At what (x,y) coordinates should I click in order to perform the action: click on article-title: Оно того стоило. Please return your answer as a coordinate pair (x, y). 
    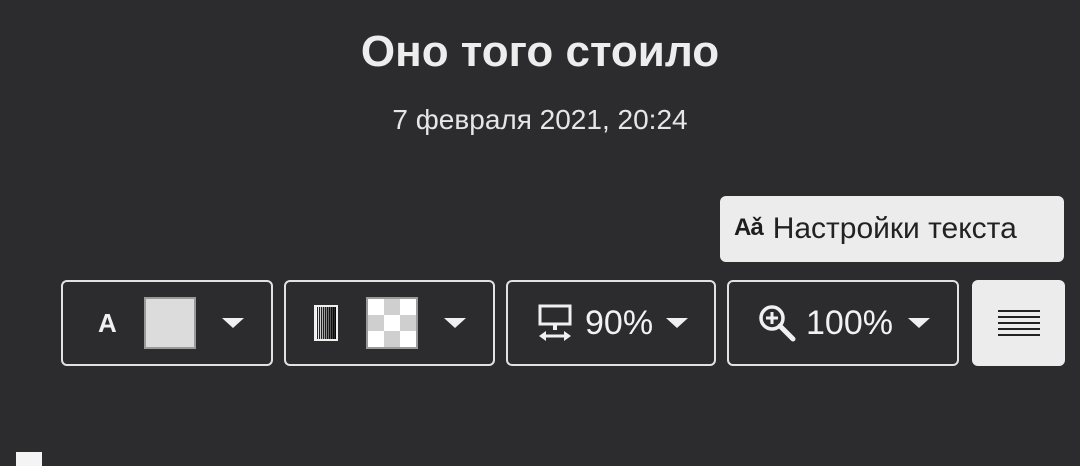
    Looking at the image, I should click on (540, 51).